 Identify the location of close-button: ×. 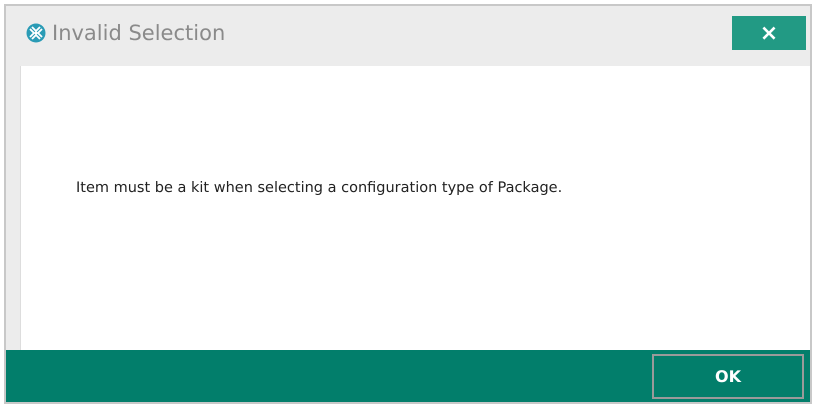
(769, 33).